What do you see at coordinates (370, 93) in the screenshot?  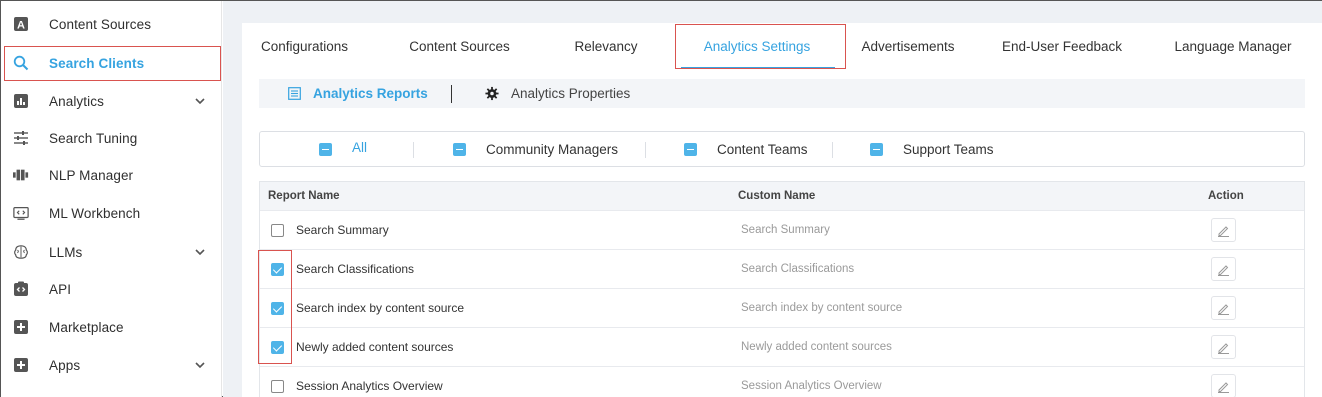 I see `subtab-label: Analytics Reports` at bounding box center [370, 93].